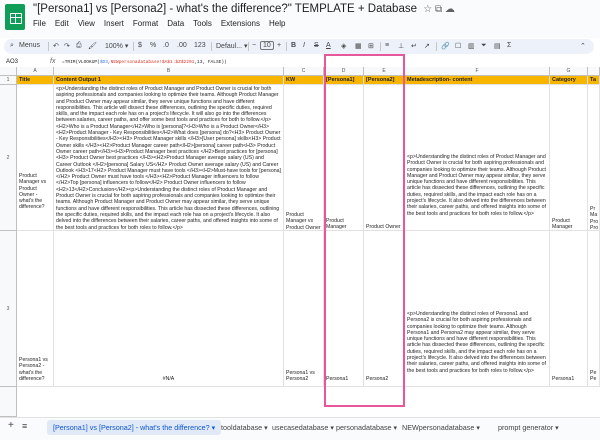 Image resolution: width=600 pixels, height=440 pixels. I want to click on sheet-tab-usecasedatabase: usecasedatabase ▾, so click(303, 427).